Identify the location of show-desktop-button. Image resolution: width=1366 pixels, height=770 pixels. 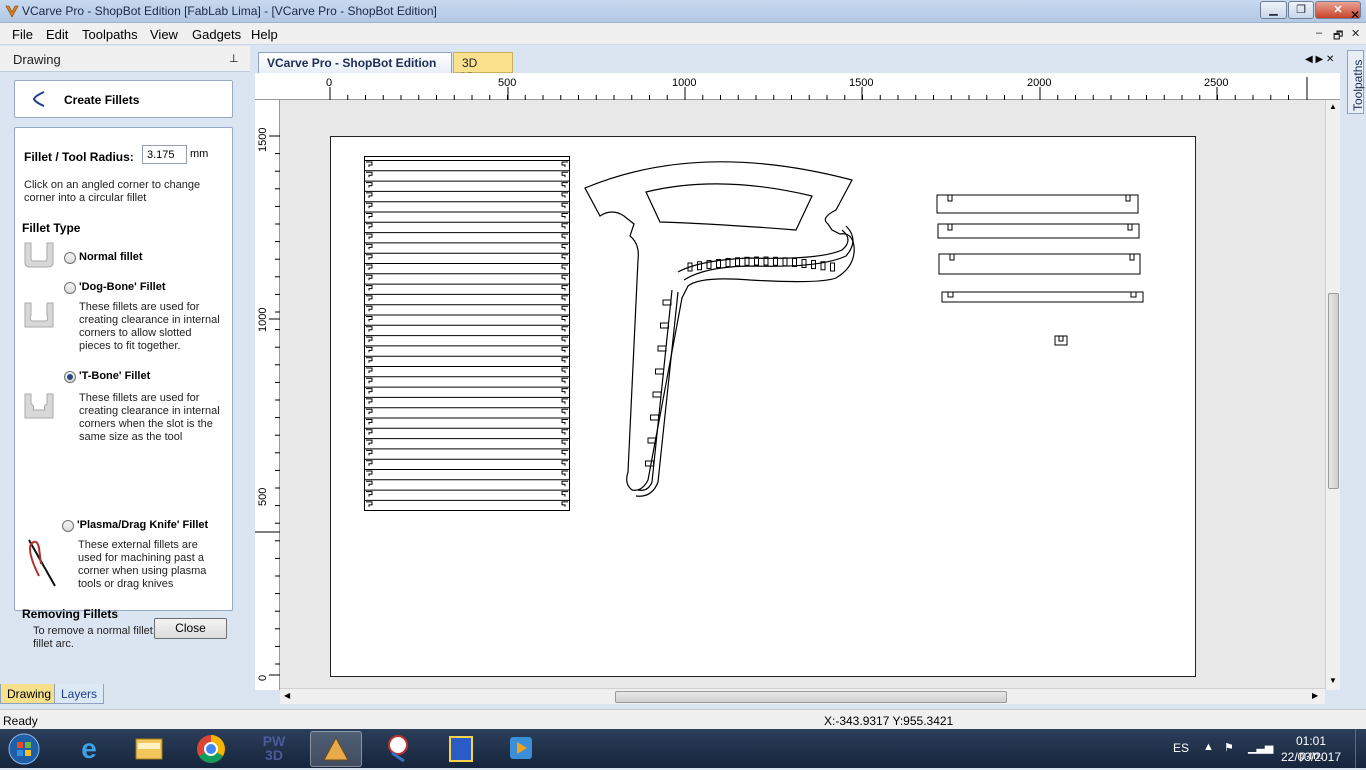
(1360, 748).